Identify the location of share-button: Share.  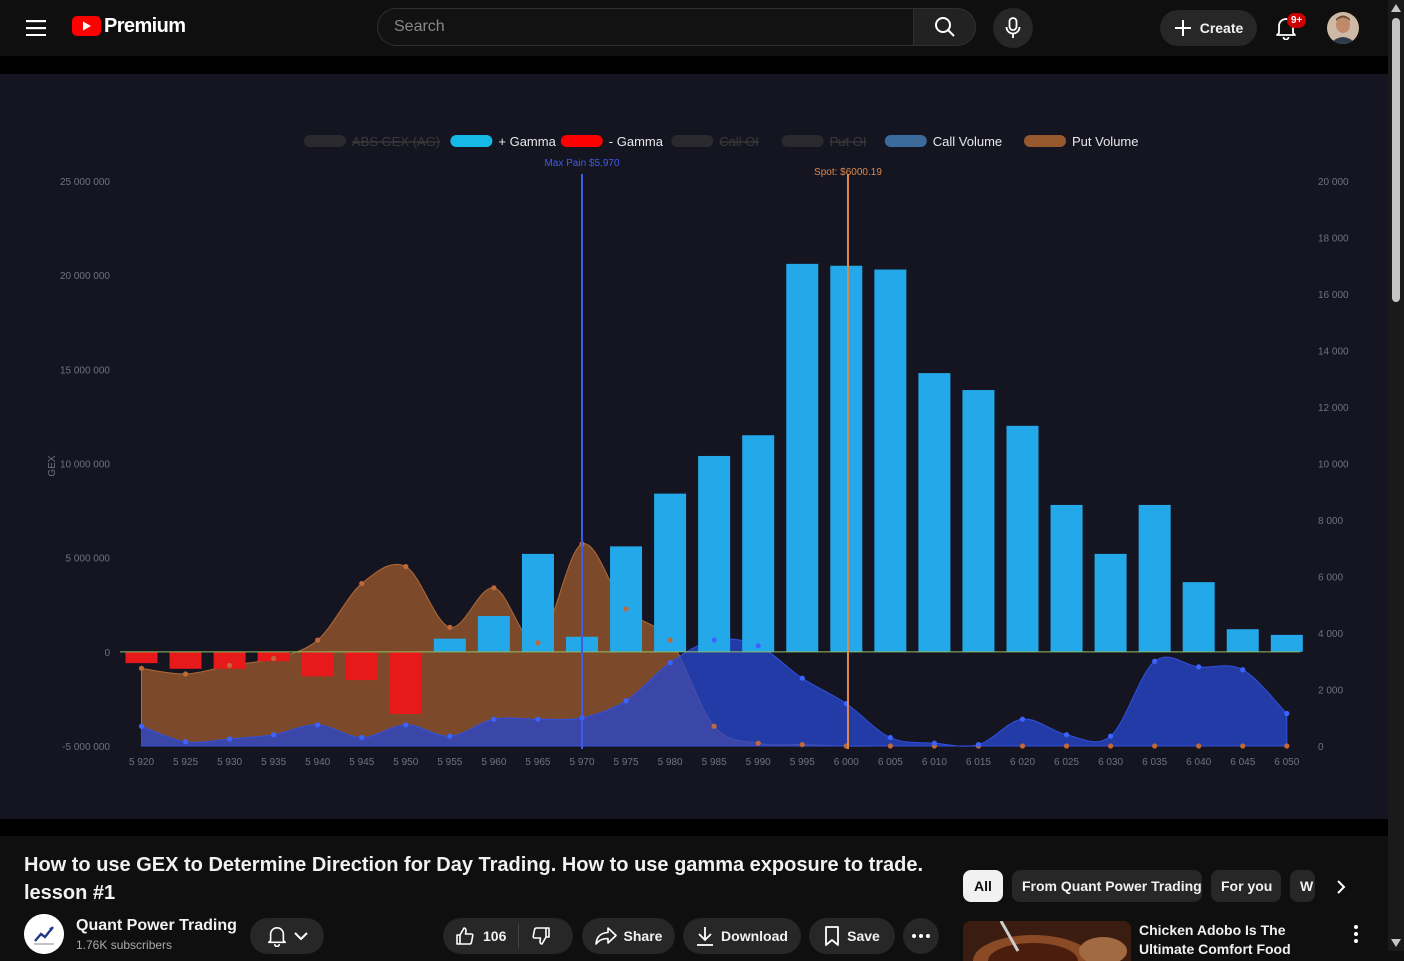
(628, 936).